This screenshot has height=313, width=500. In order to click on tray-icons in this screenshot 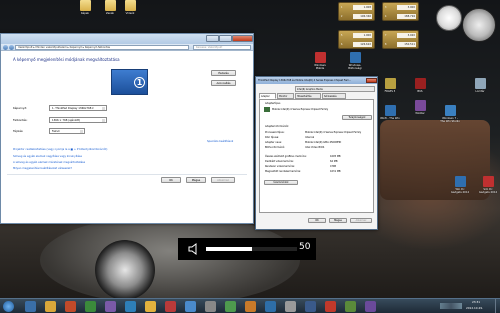, I will do `click(451, 306)`.